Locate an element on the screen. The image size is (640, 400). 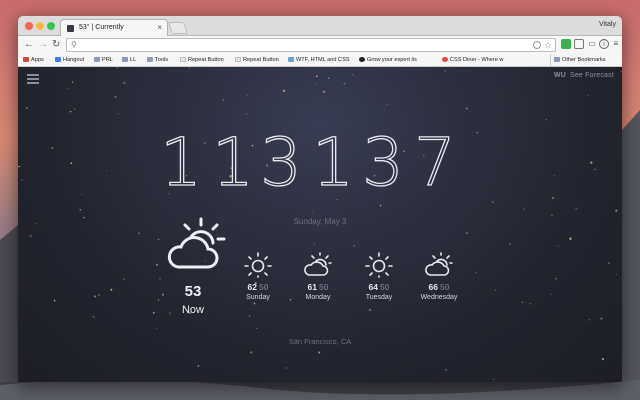
minimize-window-button is located at coordinates (40, 26).